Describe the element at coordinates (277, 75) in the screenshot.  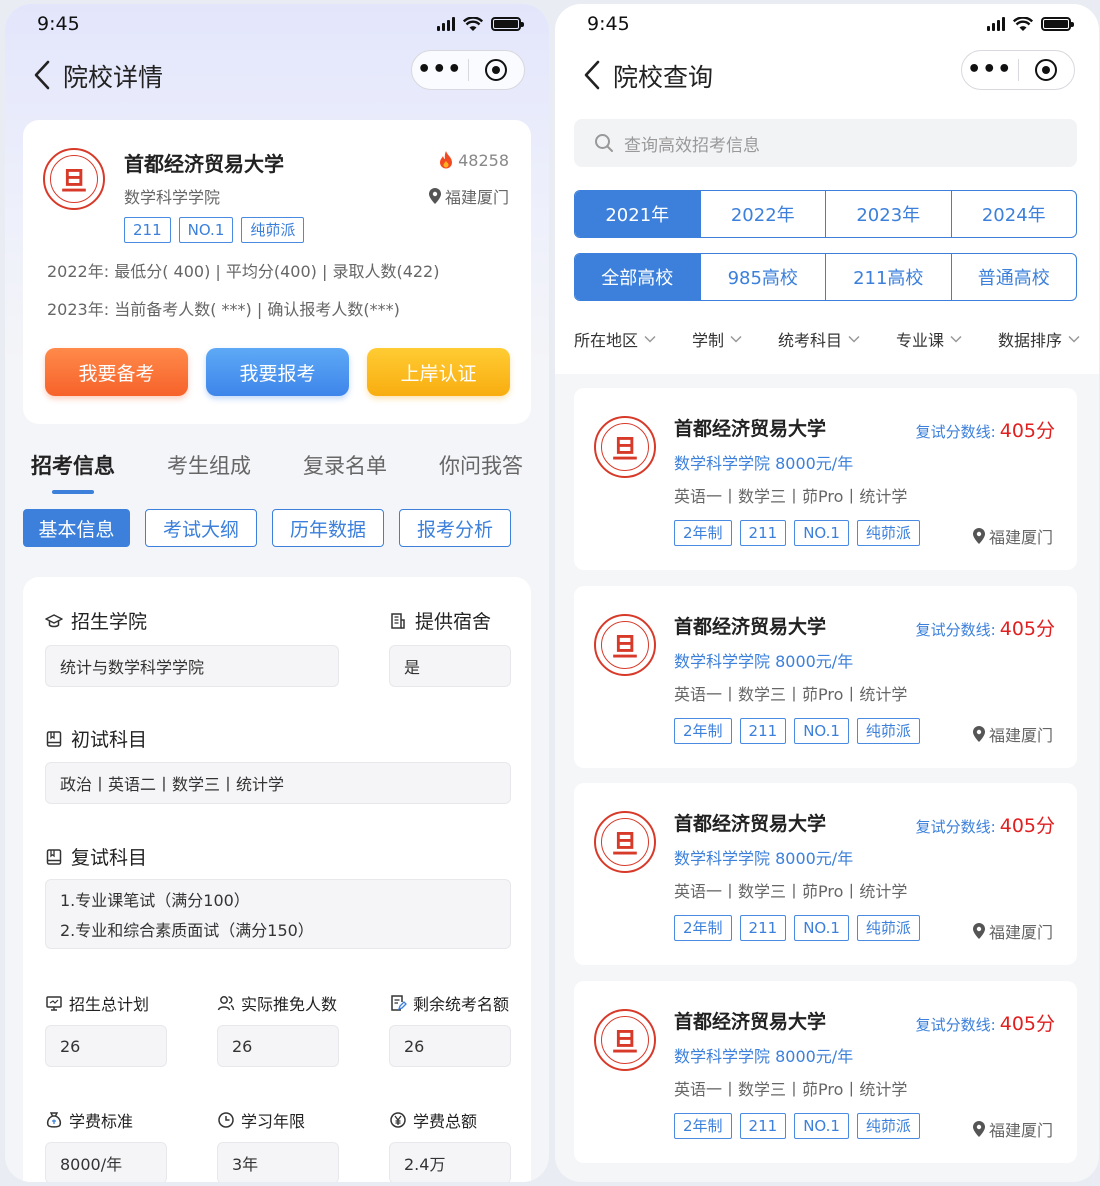
I see `nav-bar: 院校详情 •••` at that location.